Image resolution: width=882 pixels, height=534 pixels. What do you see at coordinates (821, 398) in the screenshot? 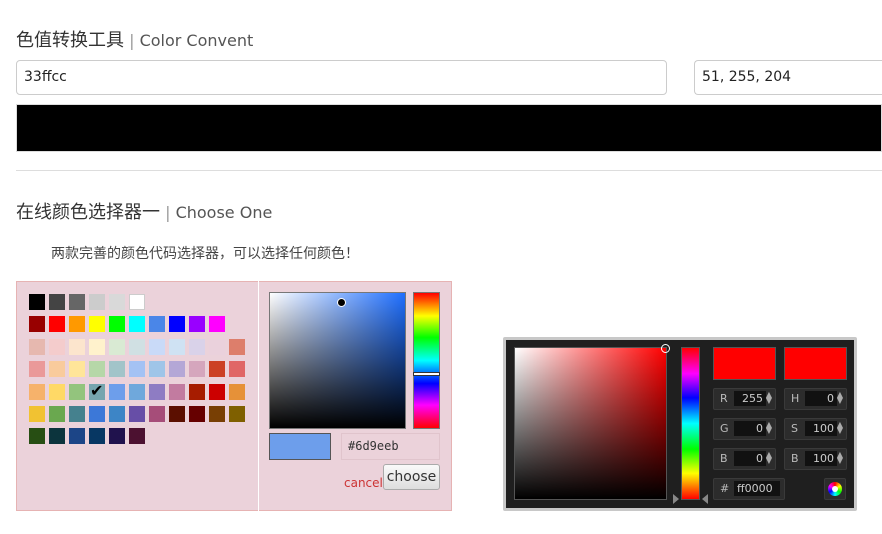
I see `h-value: 0` at bounding box center [821, 398].